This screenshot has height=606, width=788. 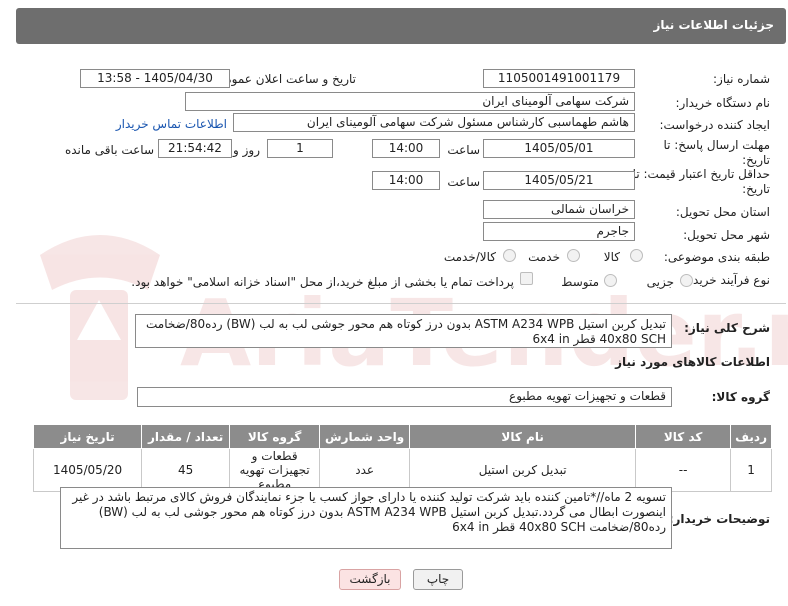 I want to click on process-label: نوع فرآیند خرید :, so click(x=727, y=280).